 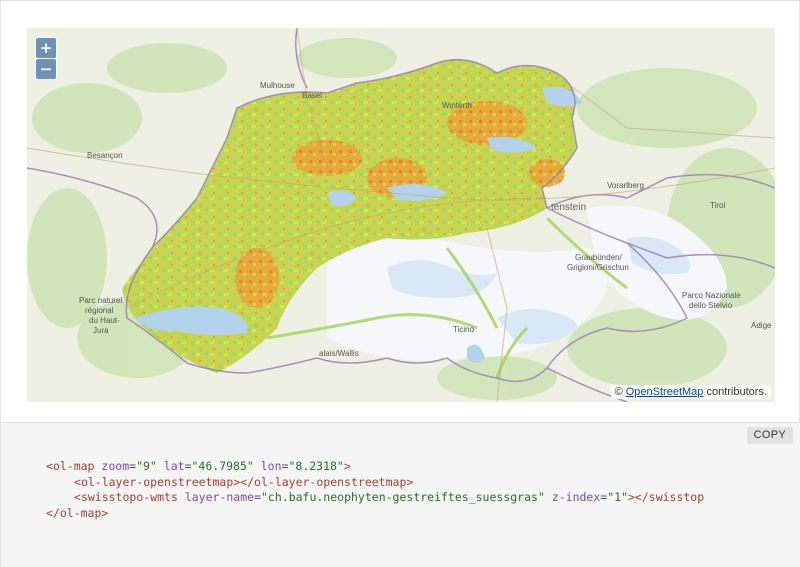 I want to click on label-parc-1: Parc naturel, so click(x=100, y=300).